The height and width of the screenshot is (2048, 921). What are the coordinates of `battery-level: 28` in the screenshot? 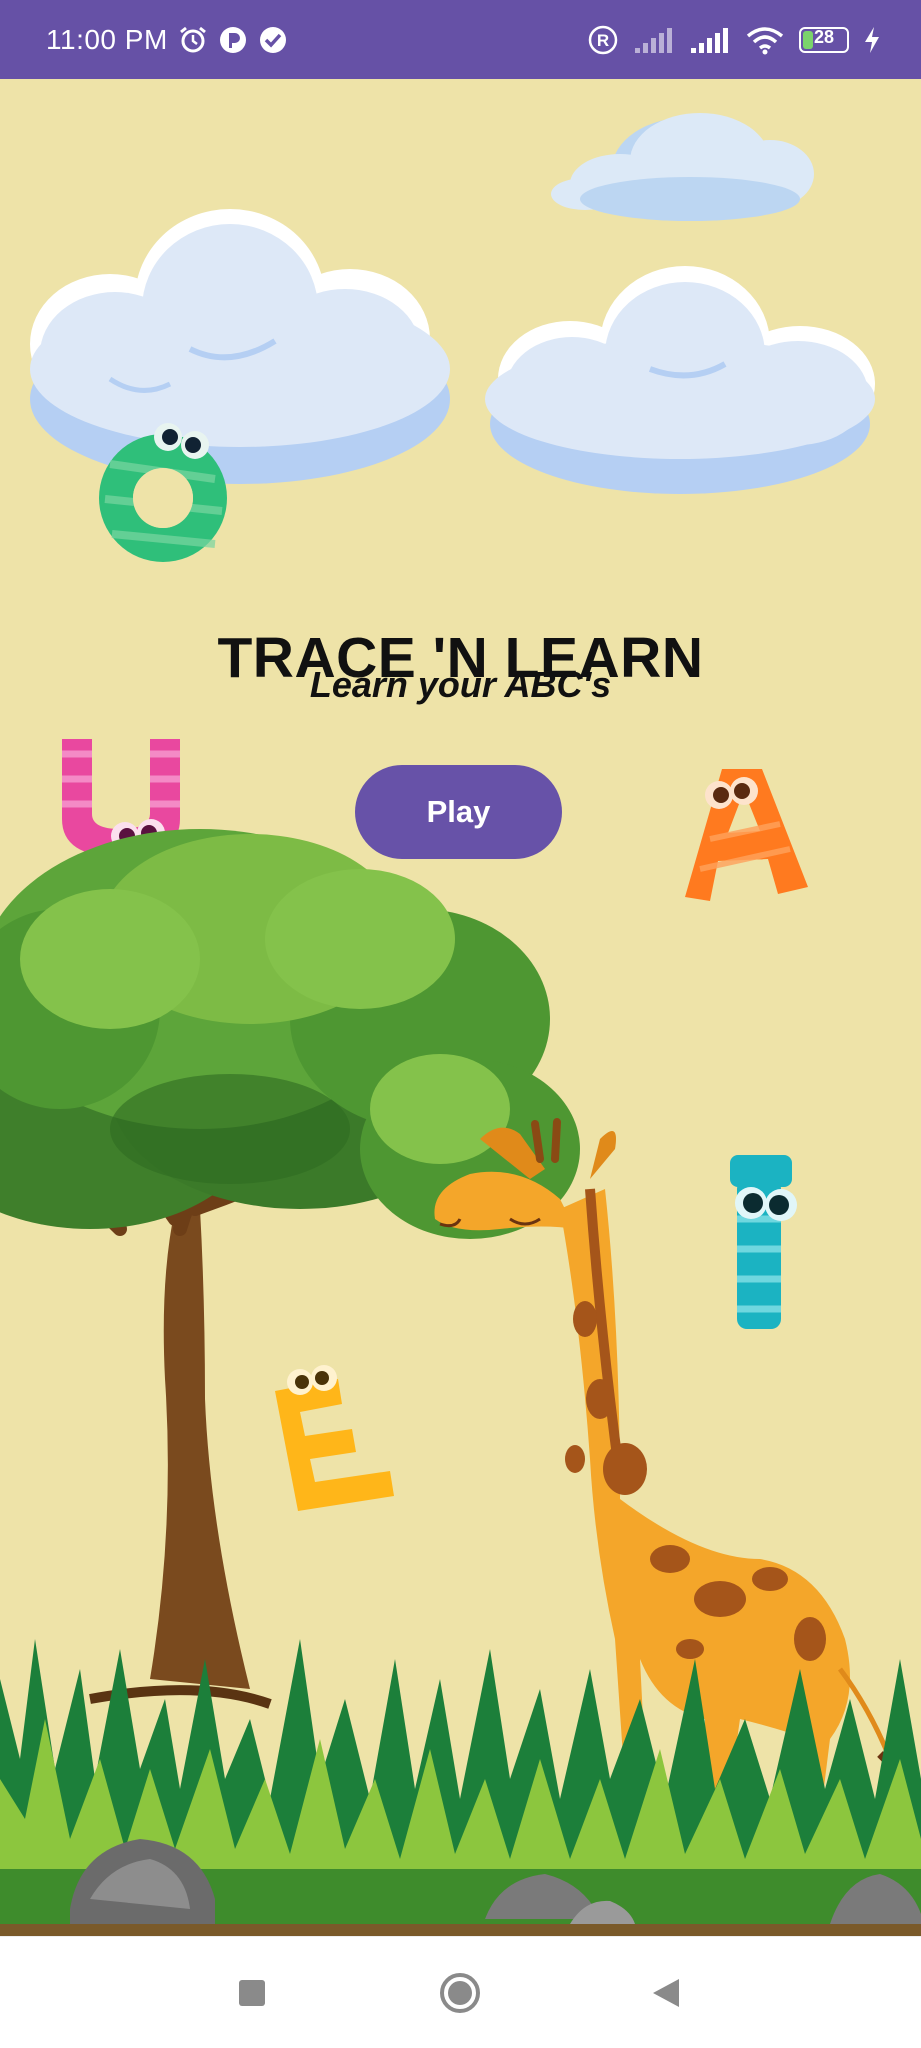 It's located at (824, 36).